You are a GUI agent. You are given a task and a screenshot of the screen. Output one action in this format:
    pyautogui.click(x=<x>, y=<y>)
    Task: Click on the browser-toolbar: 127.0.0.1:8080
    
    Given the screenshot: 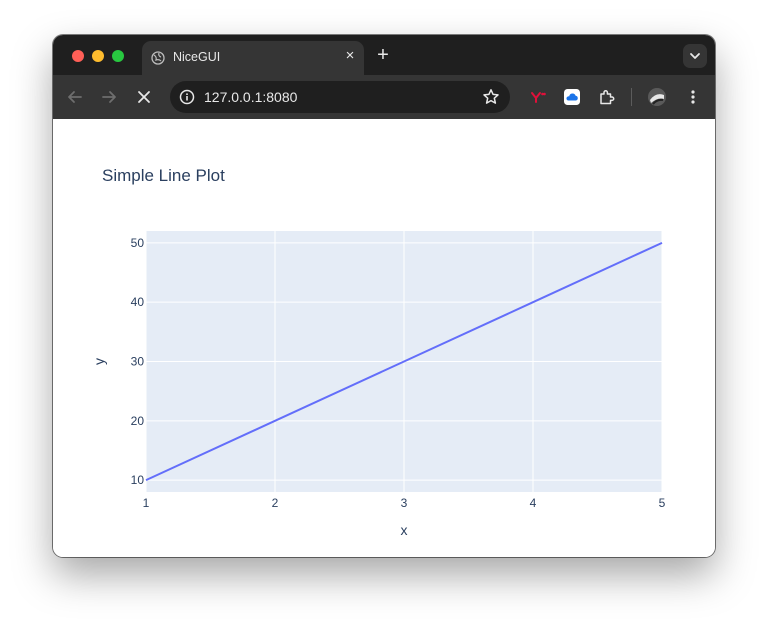 What is the action you would take?
    pyautogui.click(x=384, y=97)
    